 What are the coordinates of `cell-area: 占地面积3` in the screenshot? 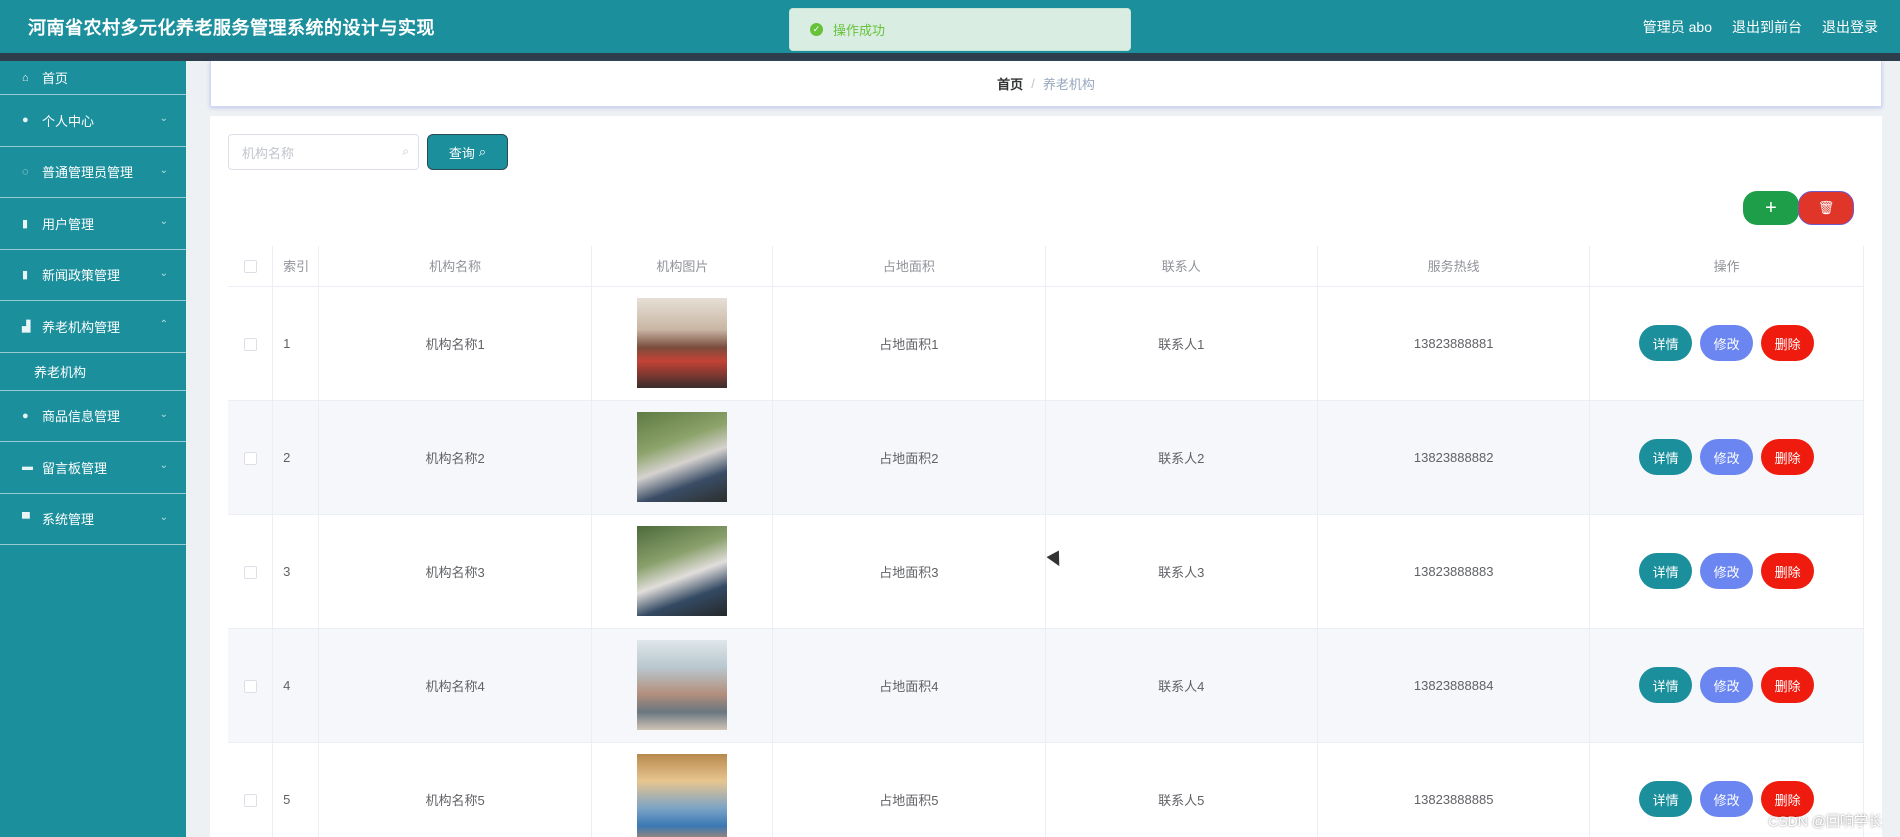 It's located at (909, 571).